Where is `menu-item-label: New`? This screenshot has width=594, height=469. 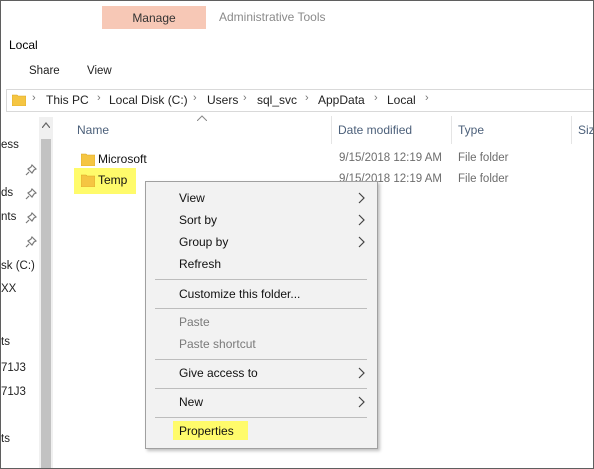
menu-item-label: New is located at coordinates (191, 402).